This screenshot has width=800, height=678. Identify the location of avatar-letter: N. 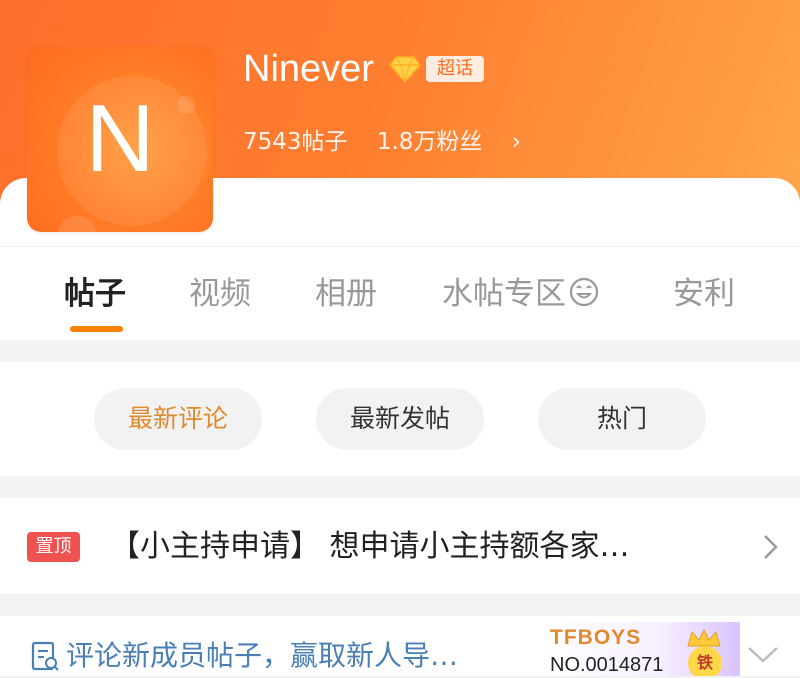
(120, 138).